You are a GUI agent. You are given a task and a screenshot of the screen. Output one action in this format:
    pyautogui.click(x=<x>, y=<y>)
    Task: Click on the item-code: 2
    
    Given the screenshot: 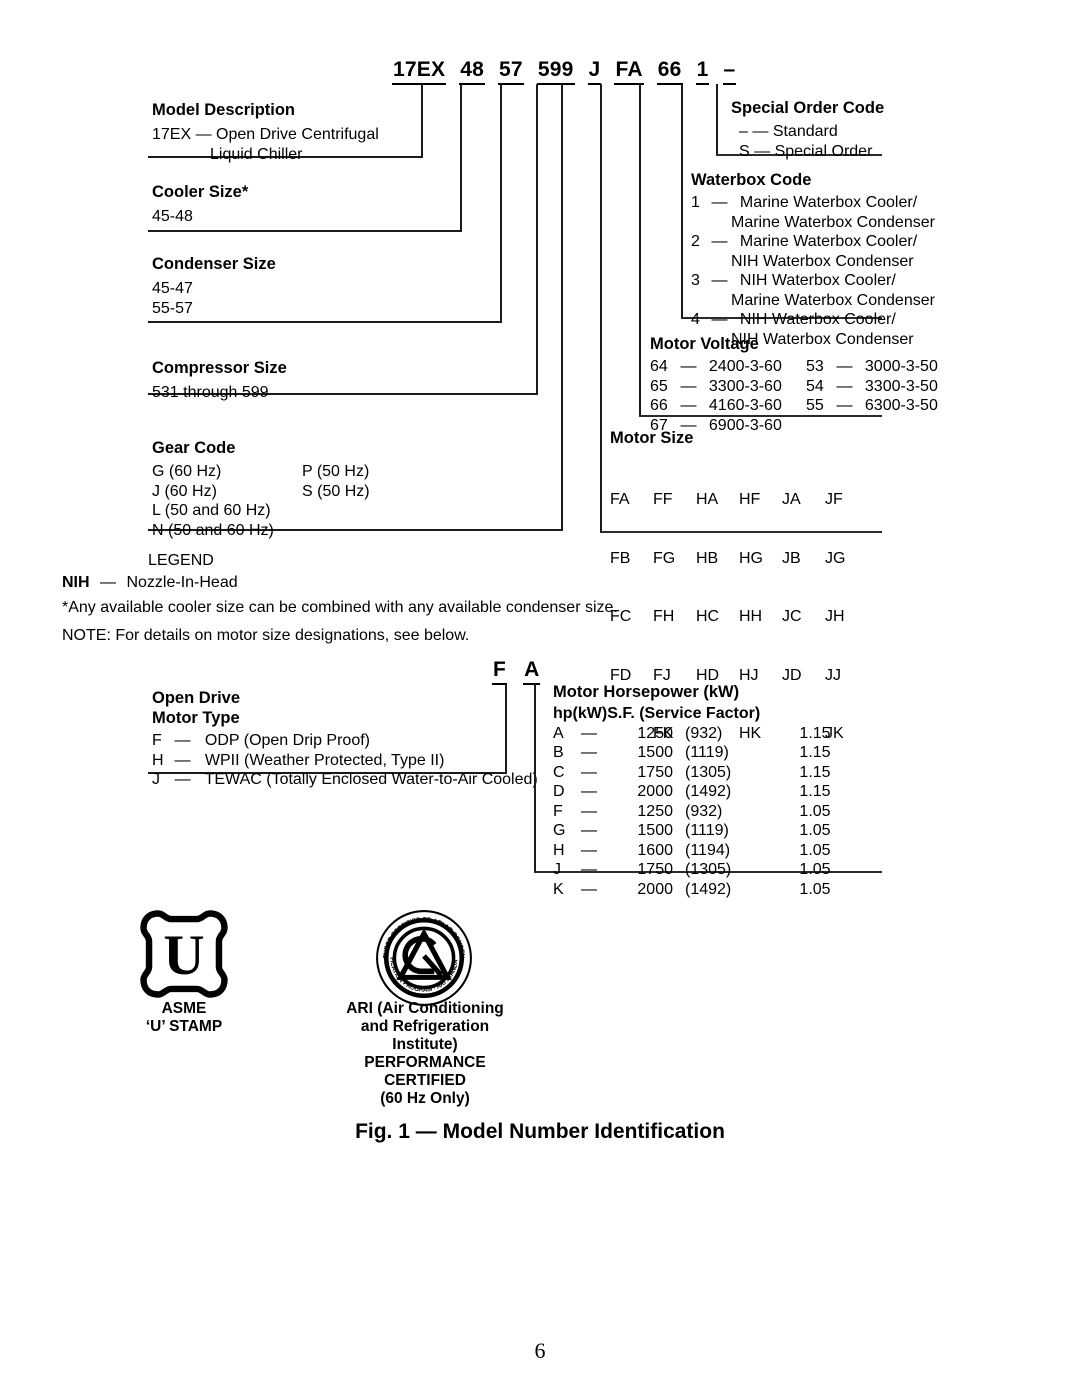 What is the action you would take?
    pyautogui.click(x=695, y=241)
    